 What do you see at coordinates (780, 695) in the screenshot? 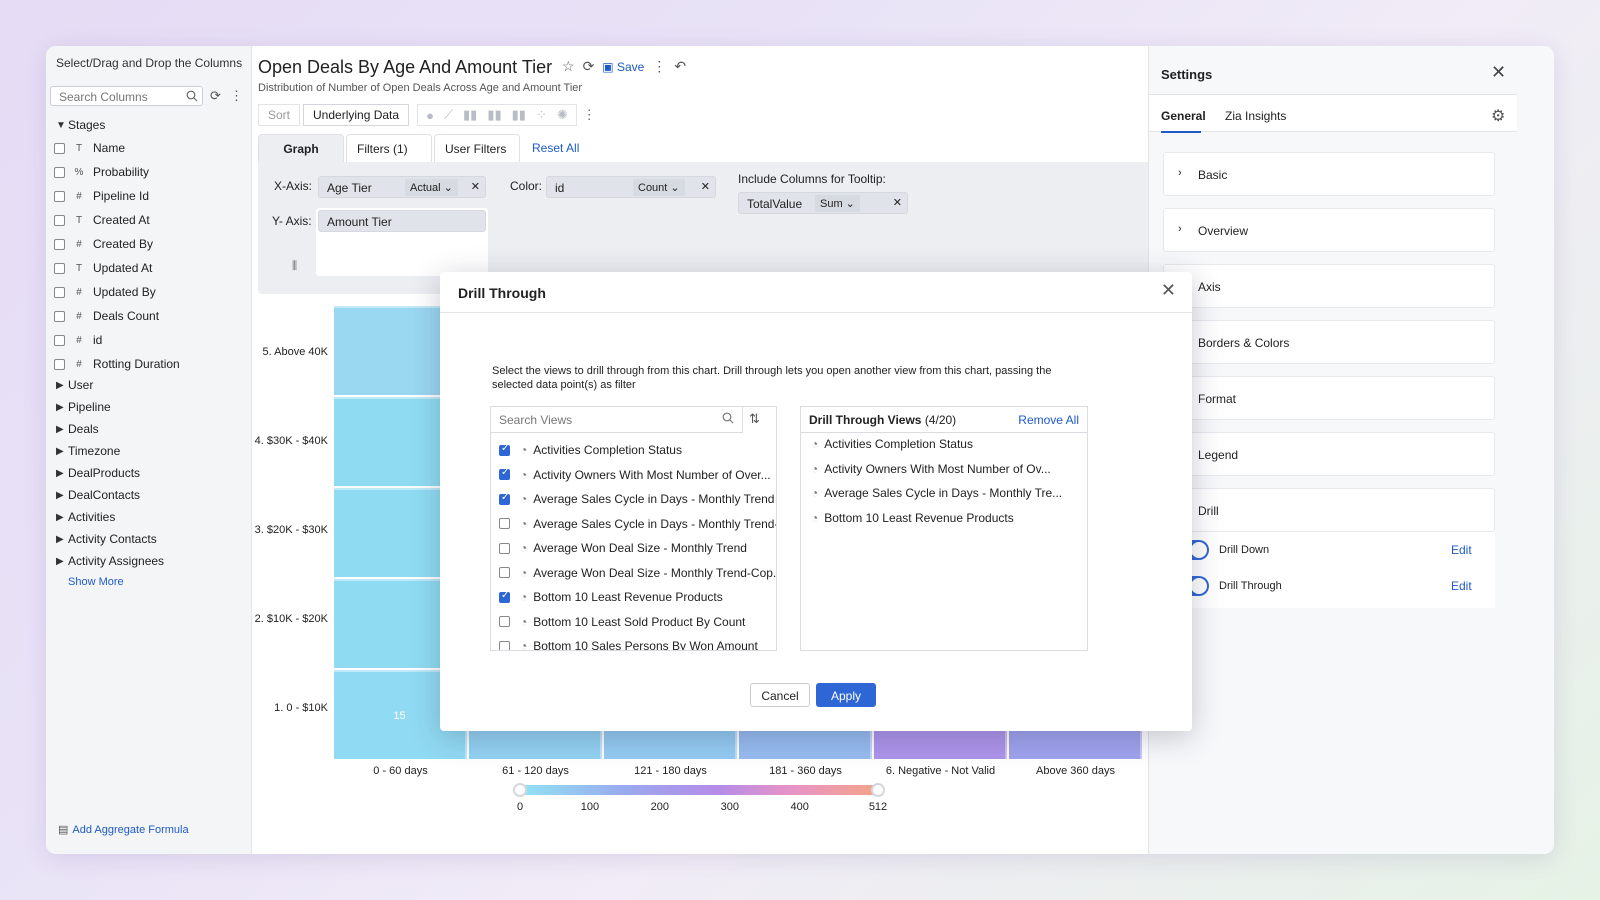
I see `cancel-button: Cancel` at bounding box center [780, 695].